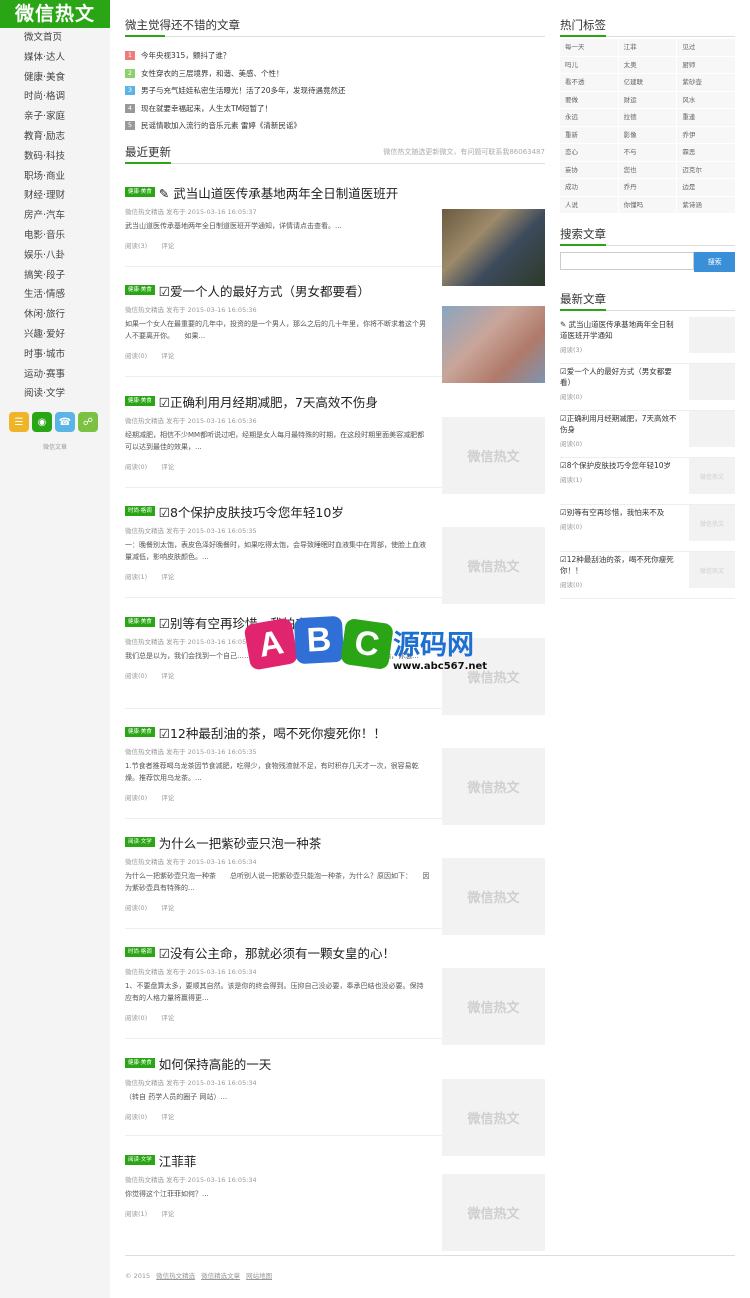  I want to click on tag-link: 紫诗涵, so click(706, 204).